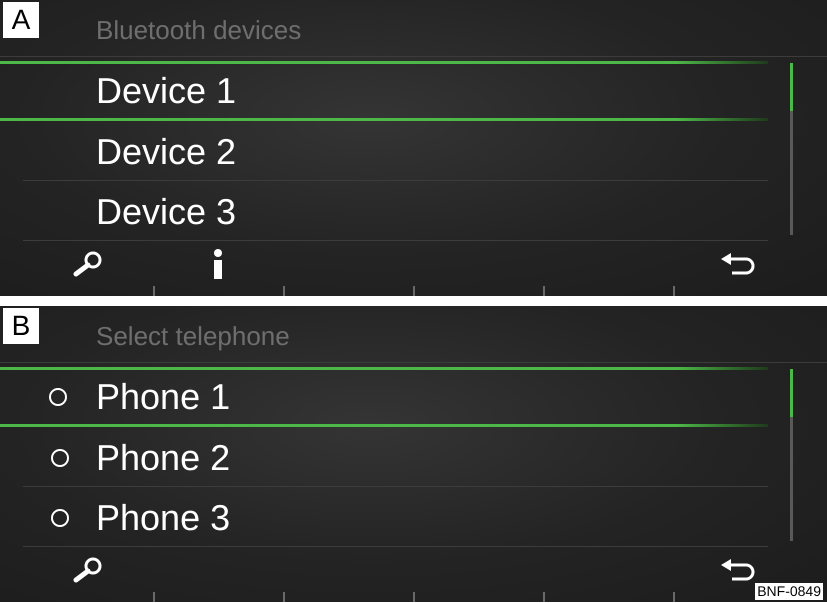 The width and height of the screenshot is (827, 603). What do you see at coordinates (395, 457) in the screenshot?
I see `list-item: Phone 2` at bounding box center [395, 457].